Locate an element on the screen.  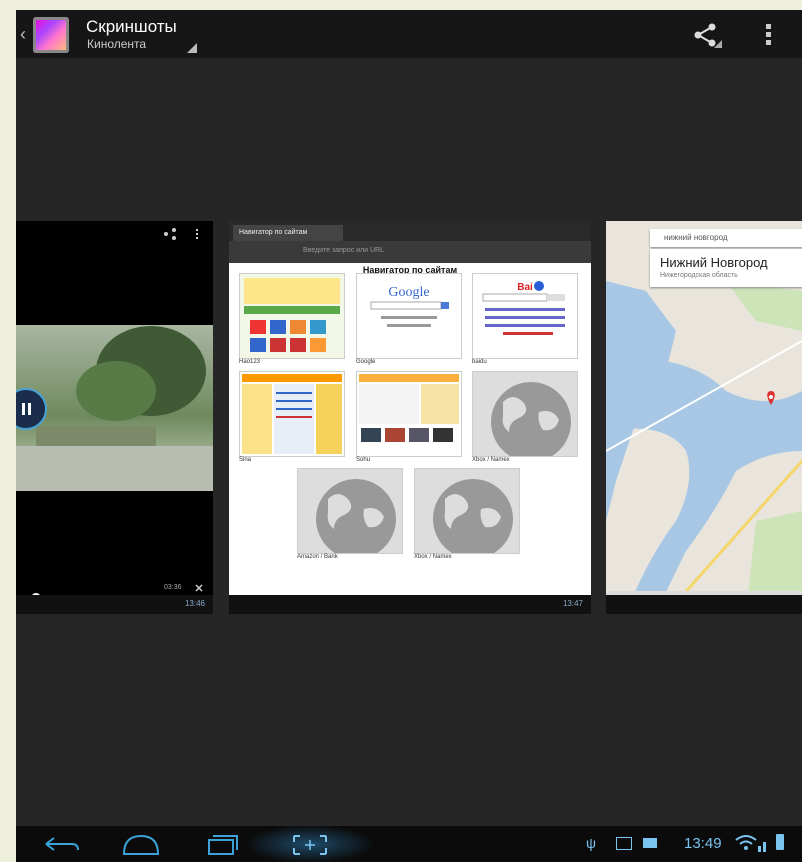
video-player-preview: 03:36 is located at coordinates (114, 417).